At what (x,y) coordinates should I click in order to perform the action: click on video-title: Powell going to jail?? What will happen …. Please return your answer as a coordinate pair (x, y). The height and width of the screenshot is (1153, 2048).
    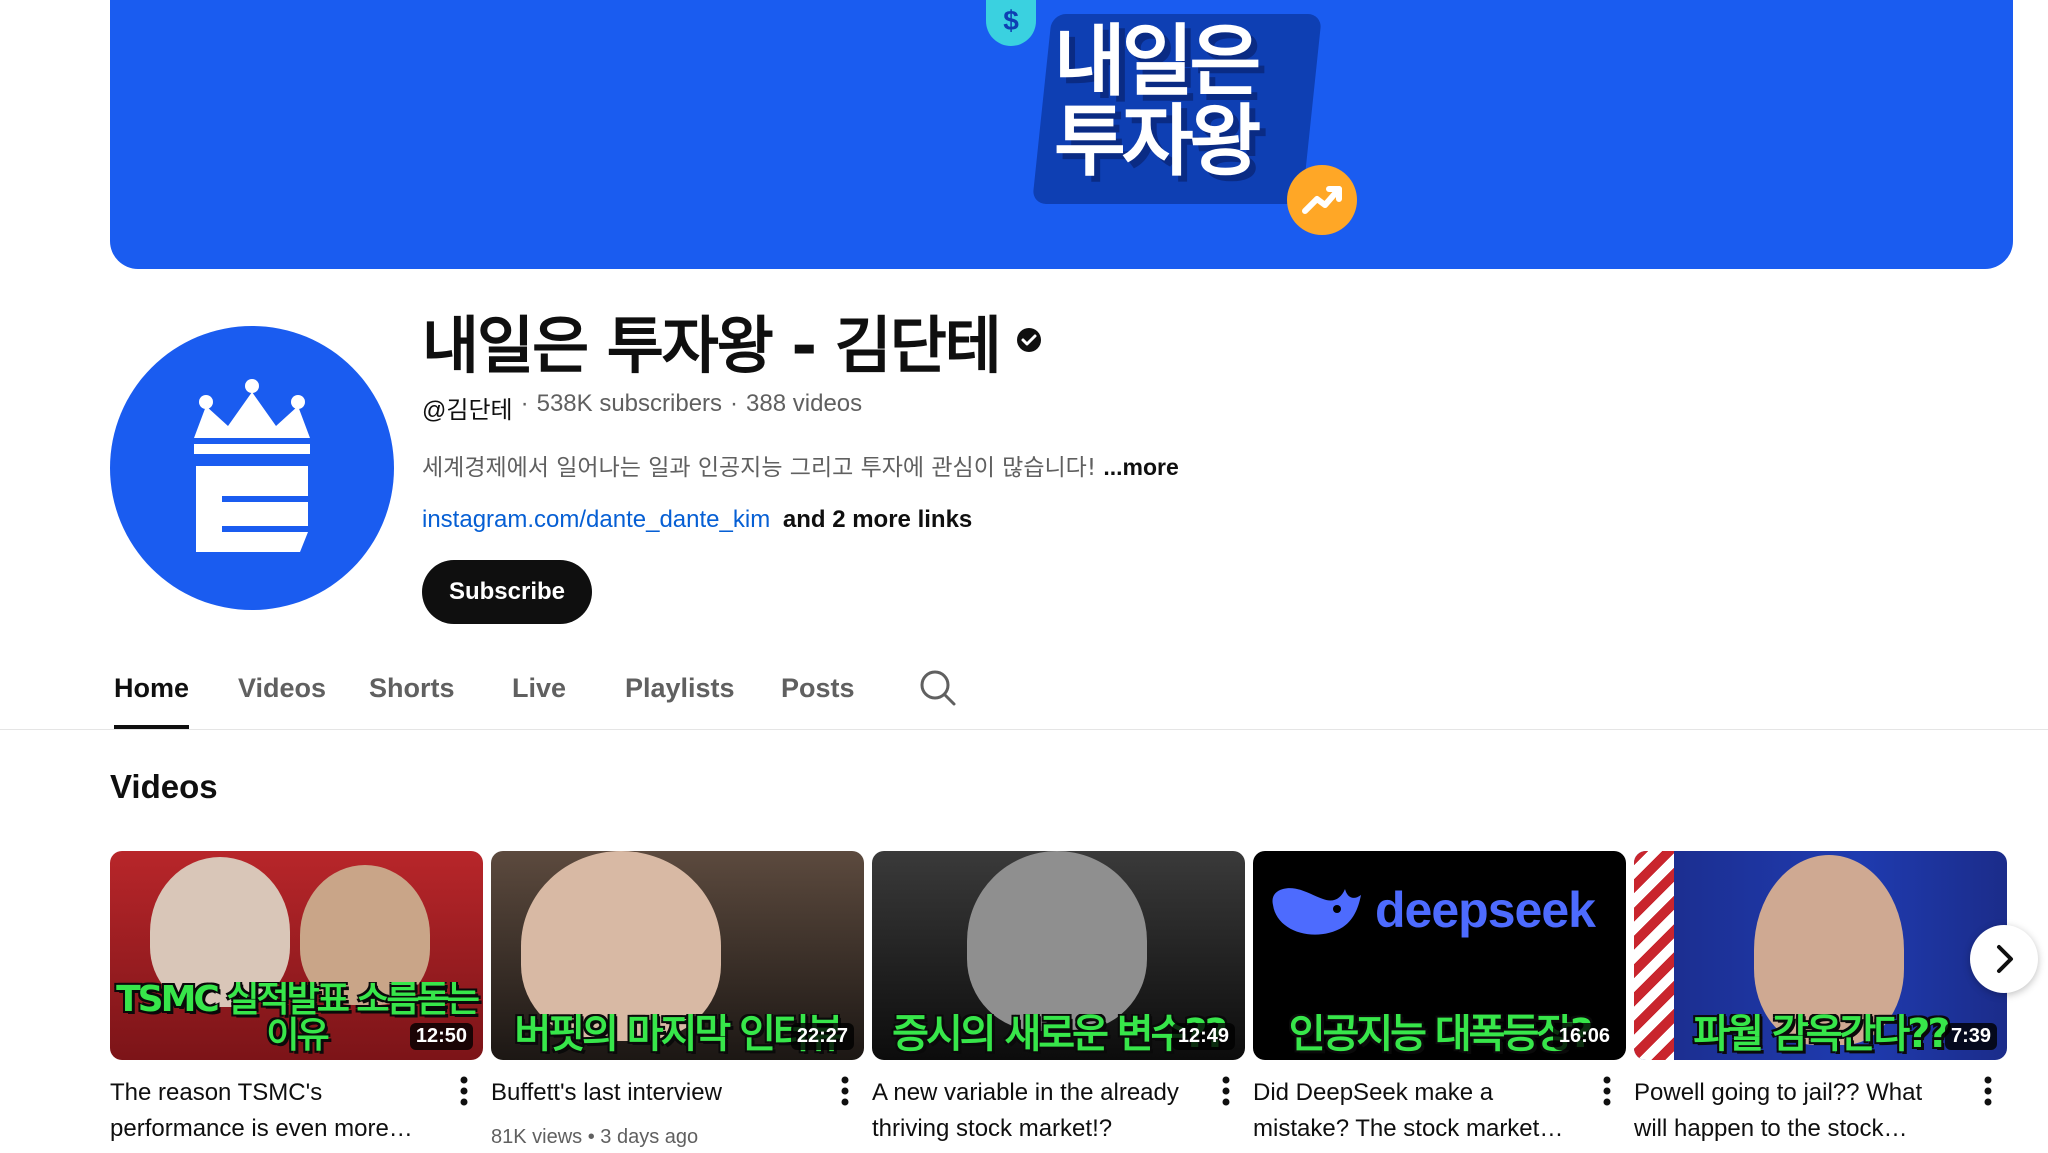
    Looking at the image, I should click on (1794, 1111).